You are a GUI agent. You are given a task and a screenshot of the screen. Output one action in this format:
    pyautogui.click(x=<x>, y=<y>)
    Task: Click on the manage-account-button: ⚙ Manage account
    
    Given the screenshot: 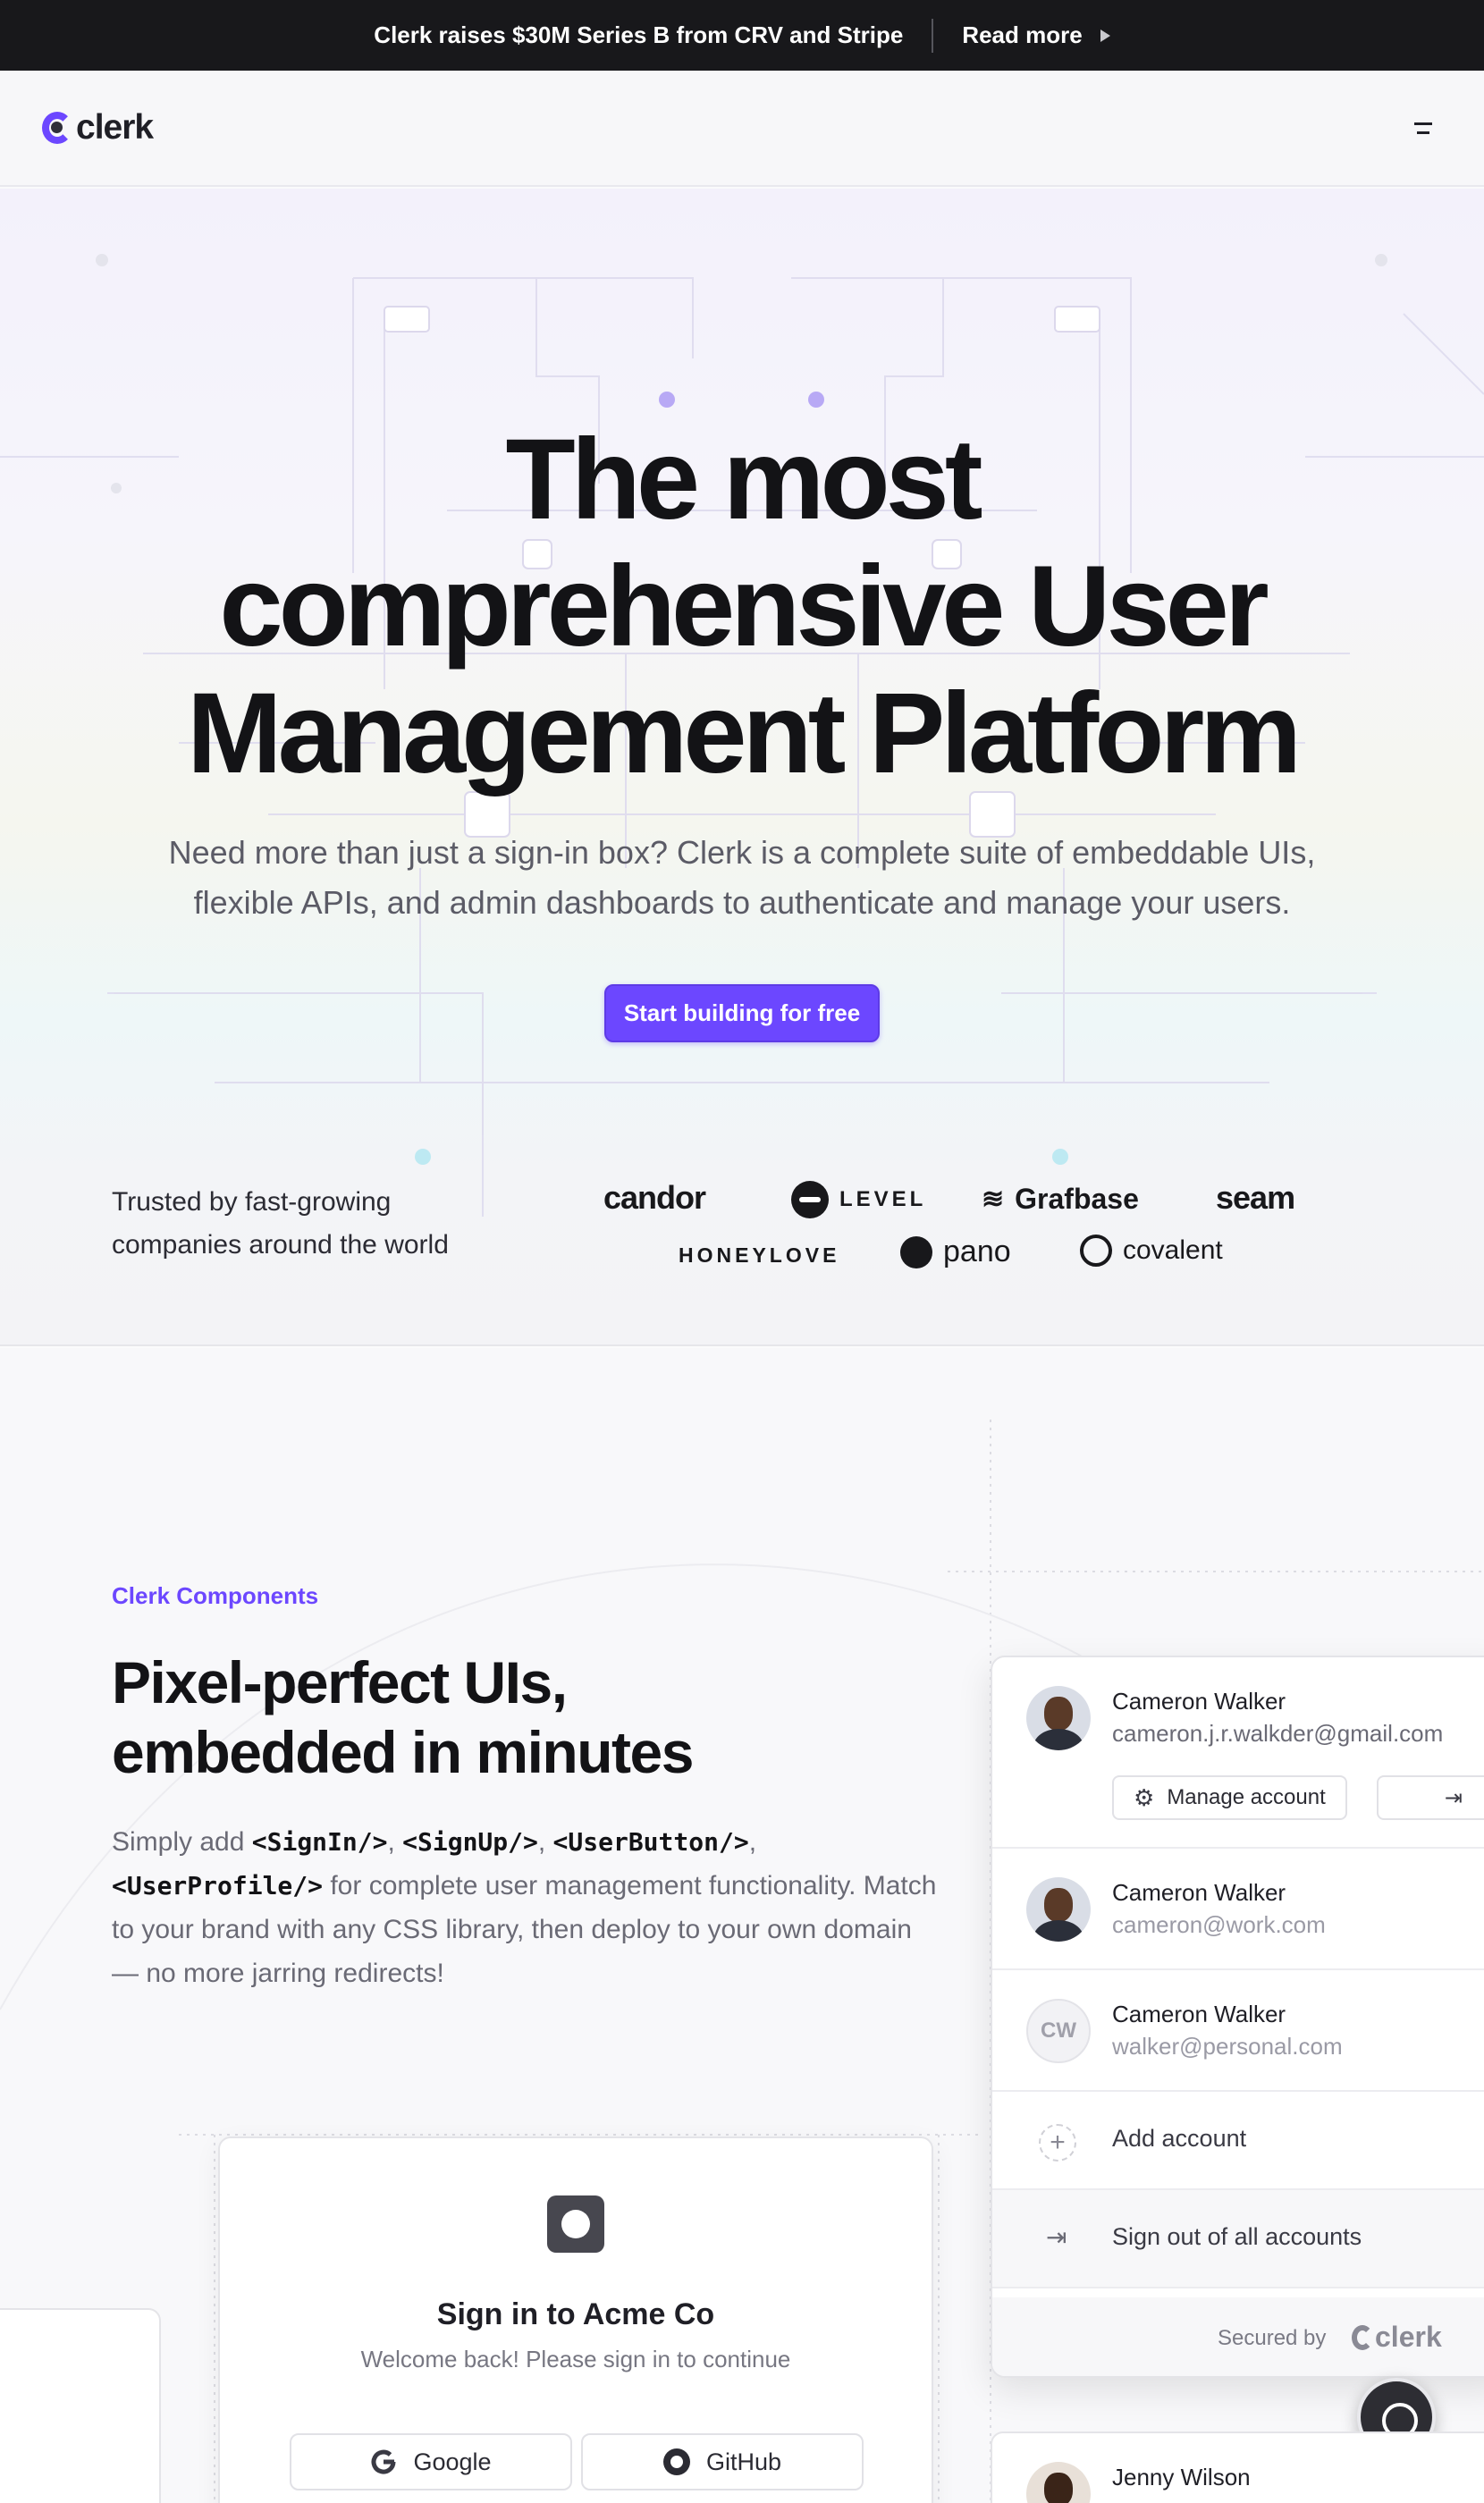 What is the action you would take?
    pyautogui.click(x=1229, y=1797)
    